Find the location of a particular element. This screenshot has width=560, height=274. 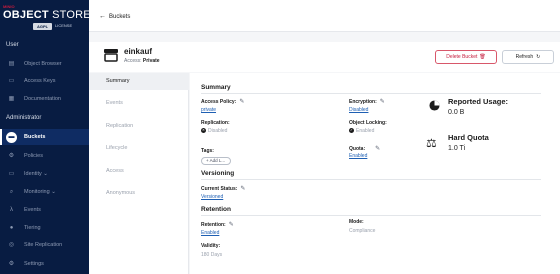

back-to-buckets-link: ← Buckets is located at coordinates (114, 16).